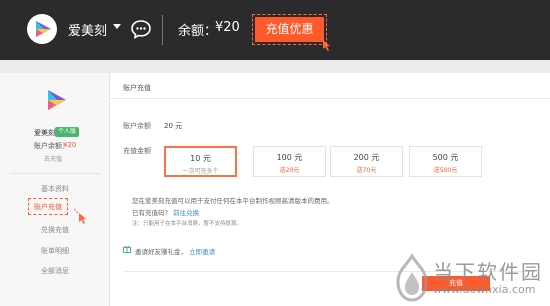  Describe the element at coordinates (187, 224) in the screenshot. I see `recharge-note: 注：只能用于在本平台消费，暂不支持提现。` at that location.